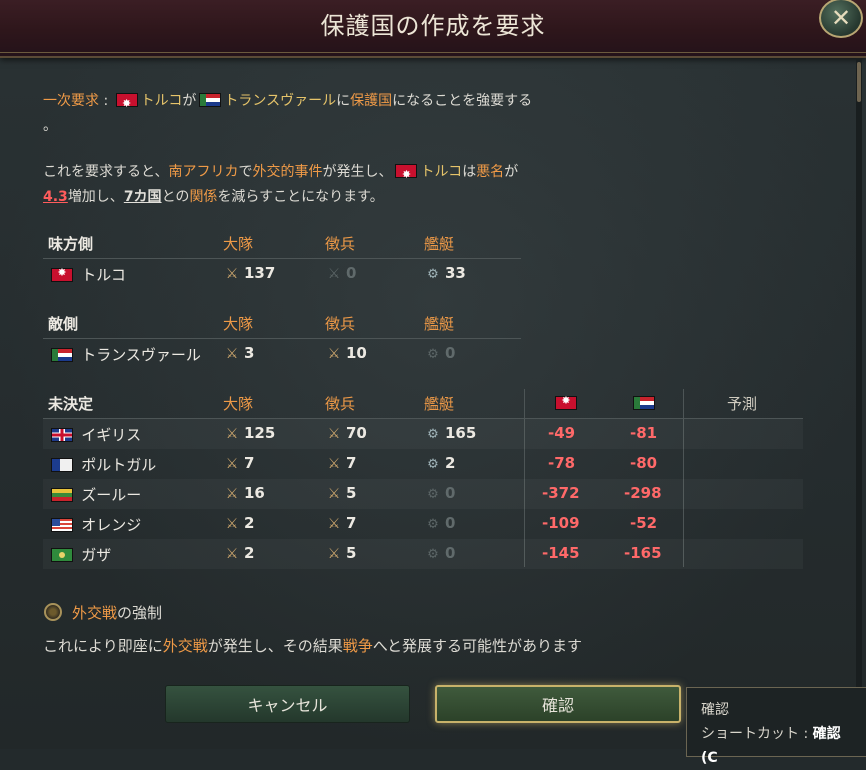 The width and height of the screenshot is (866, 770). Describe the element at coordinates (249, 433) in the screenshot. I see `undecided-battalions: ⚔ 125` at that location.